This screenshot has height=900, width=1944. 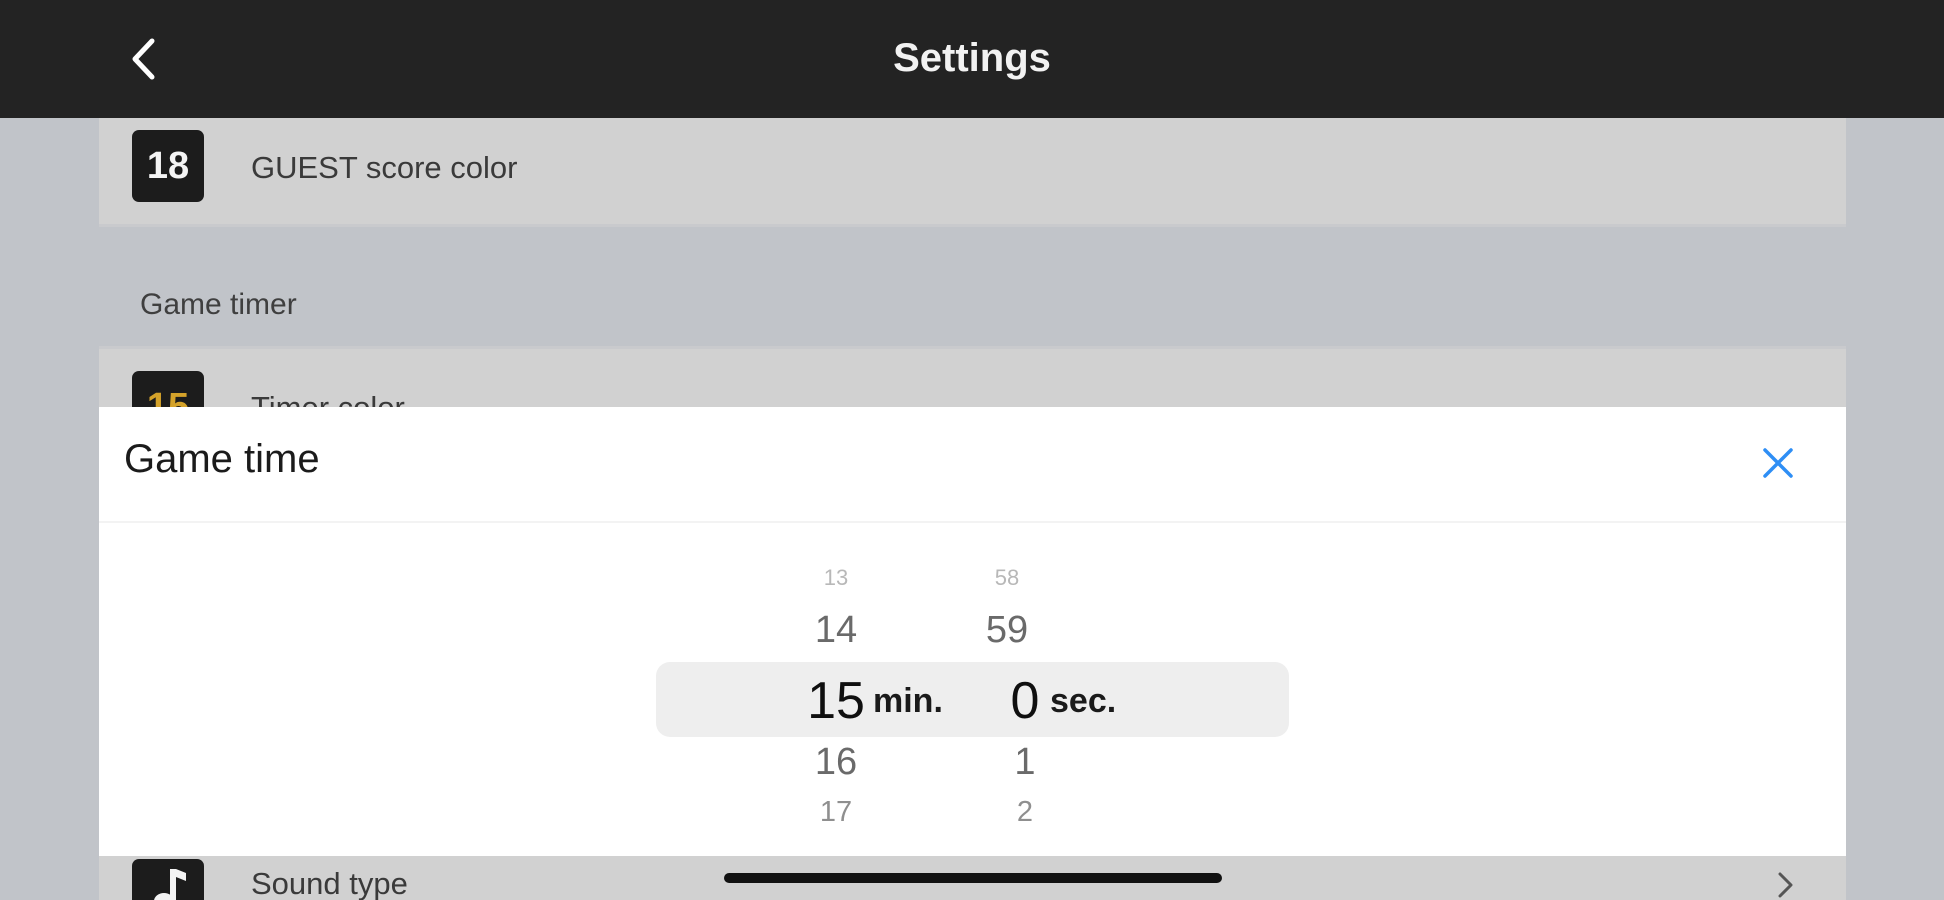 I want to click on seconds-unit: sec., so click(x=1083, y=701).